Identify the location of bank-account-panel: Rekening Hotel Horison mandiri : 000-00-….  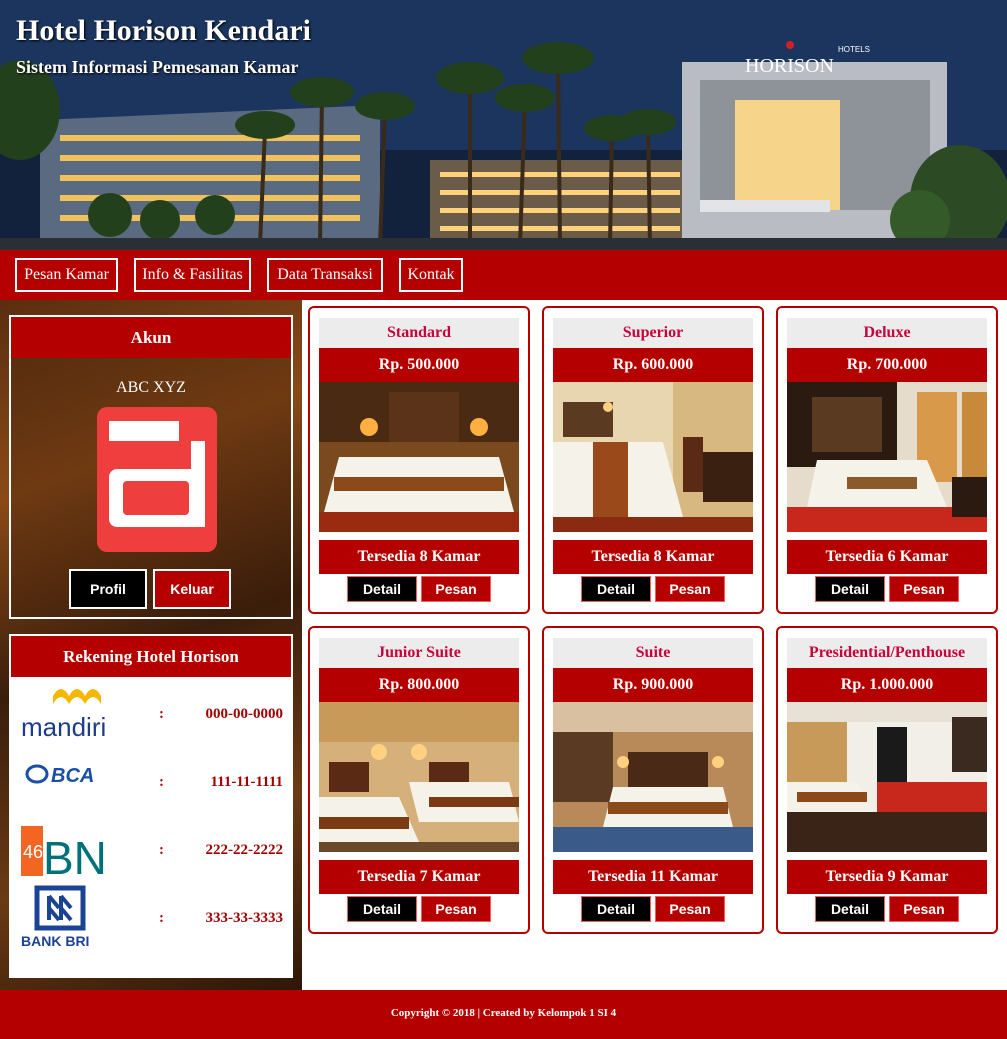
(151, 806).